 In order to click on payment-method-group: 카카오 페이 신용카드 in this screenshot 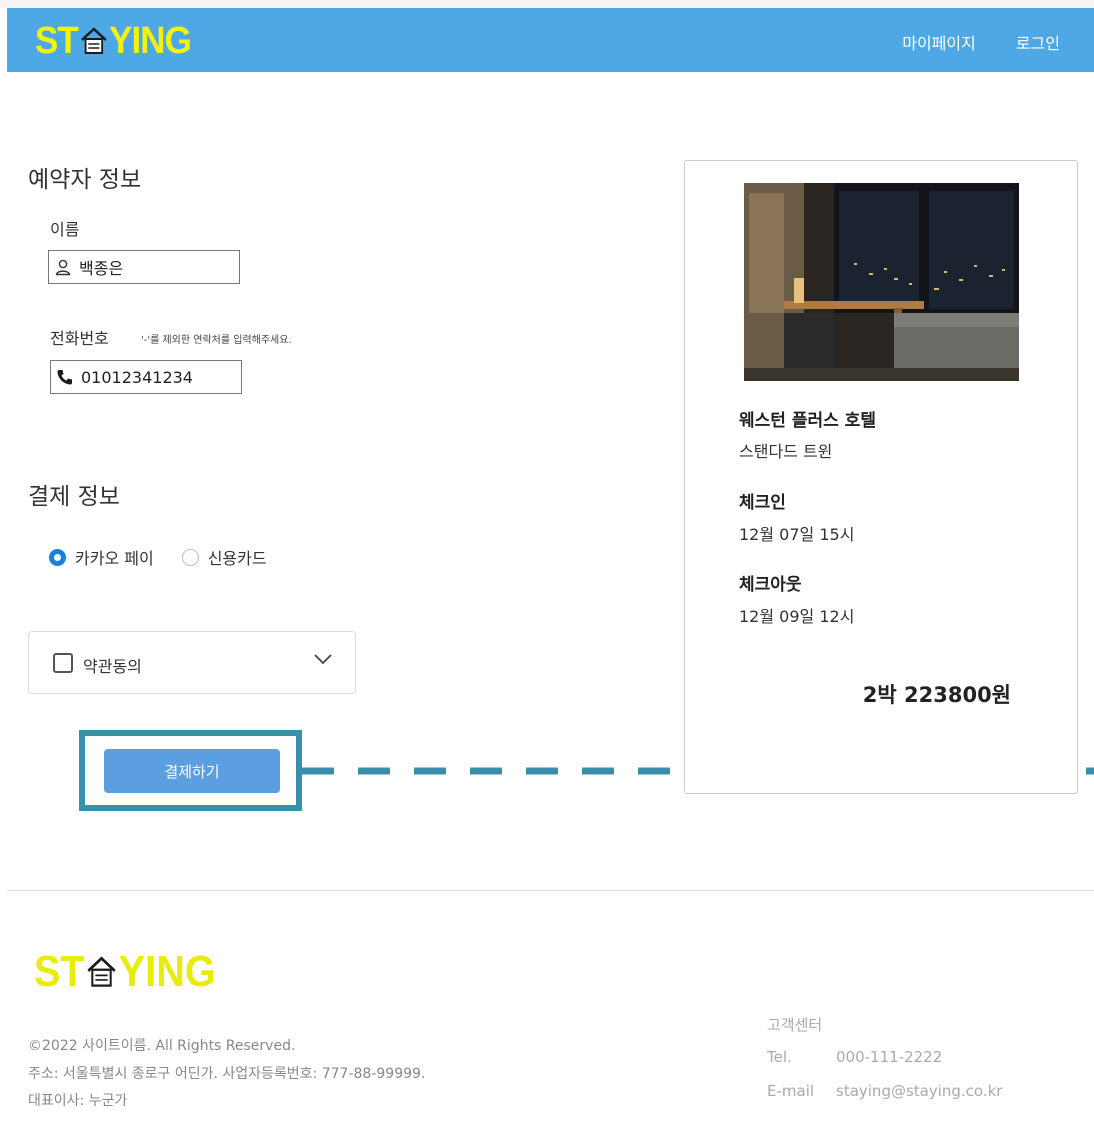, I will do `click(172, 557)`.